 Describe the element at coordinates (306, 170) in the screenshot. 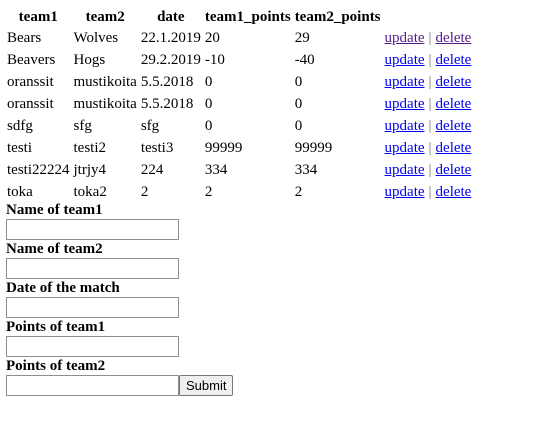

I see `team2-points-cell: 334` at that location.